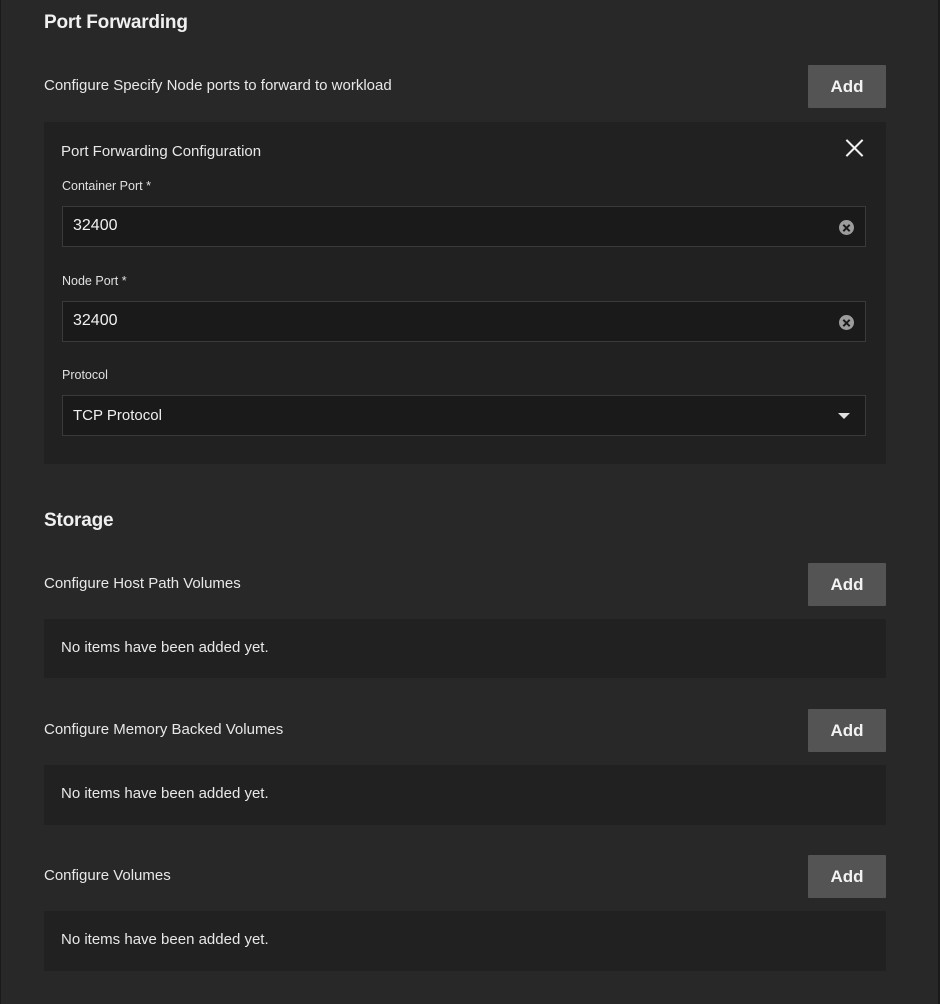  I want to click on add-memory-backed-volume-button: Add, so click(847, 730).